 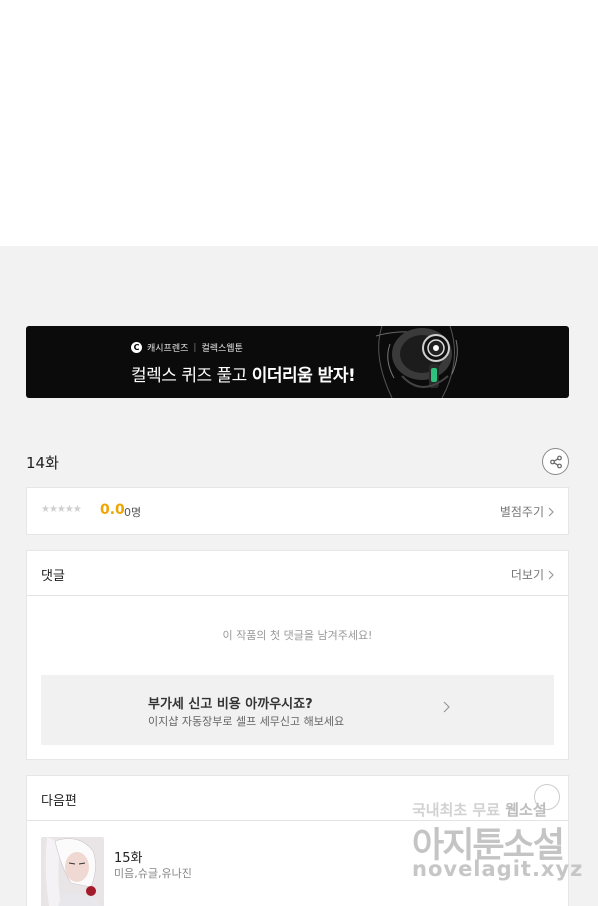 What do you see at coordinates (133, 512) in the screenshot?
I see `rating-count: 0명` at bounding box center [133, 512].